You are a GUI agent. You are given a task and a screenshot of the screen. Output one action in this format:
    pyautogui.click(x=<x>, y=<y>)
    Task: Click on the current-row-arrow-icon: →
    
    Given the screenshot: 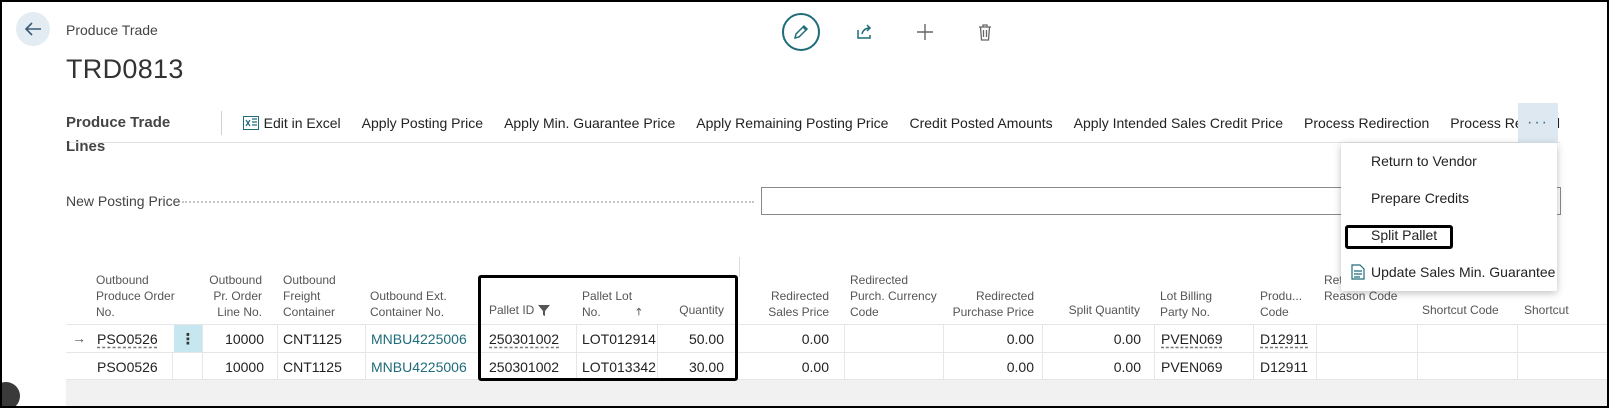 What is the action you would take?
    pyautogui.click(x=79, y=338)
    